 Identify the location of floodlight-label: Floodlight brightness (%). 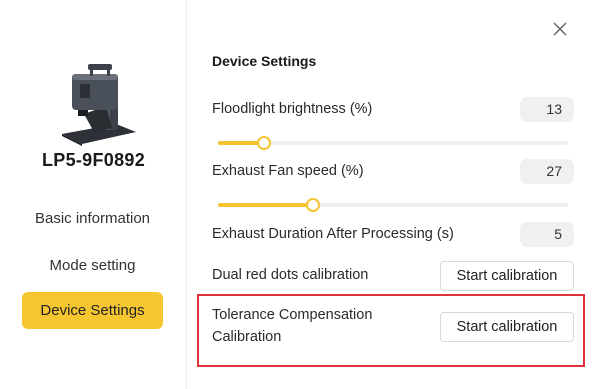
(292, 109).